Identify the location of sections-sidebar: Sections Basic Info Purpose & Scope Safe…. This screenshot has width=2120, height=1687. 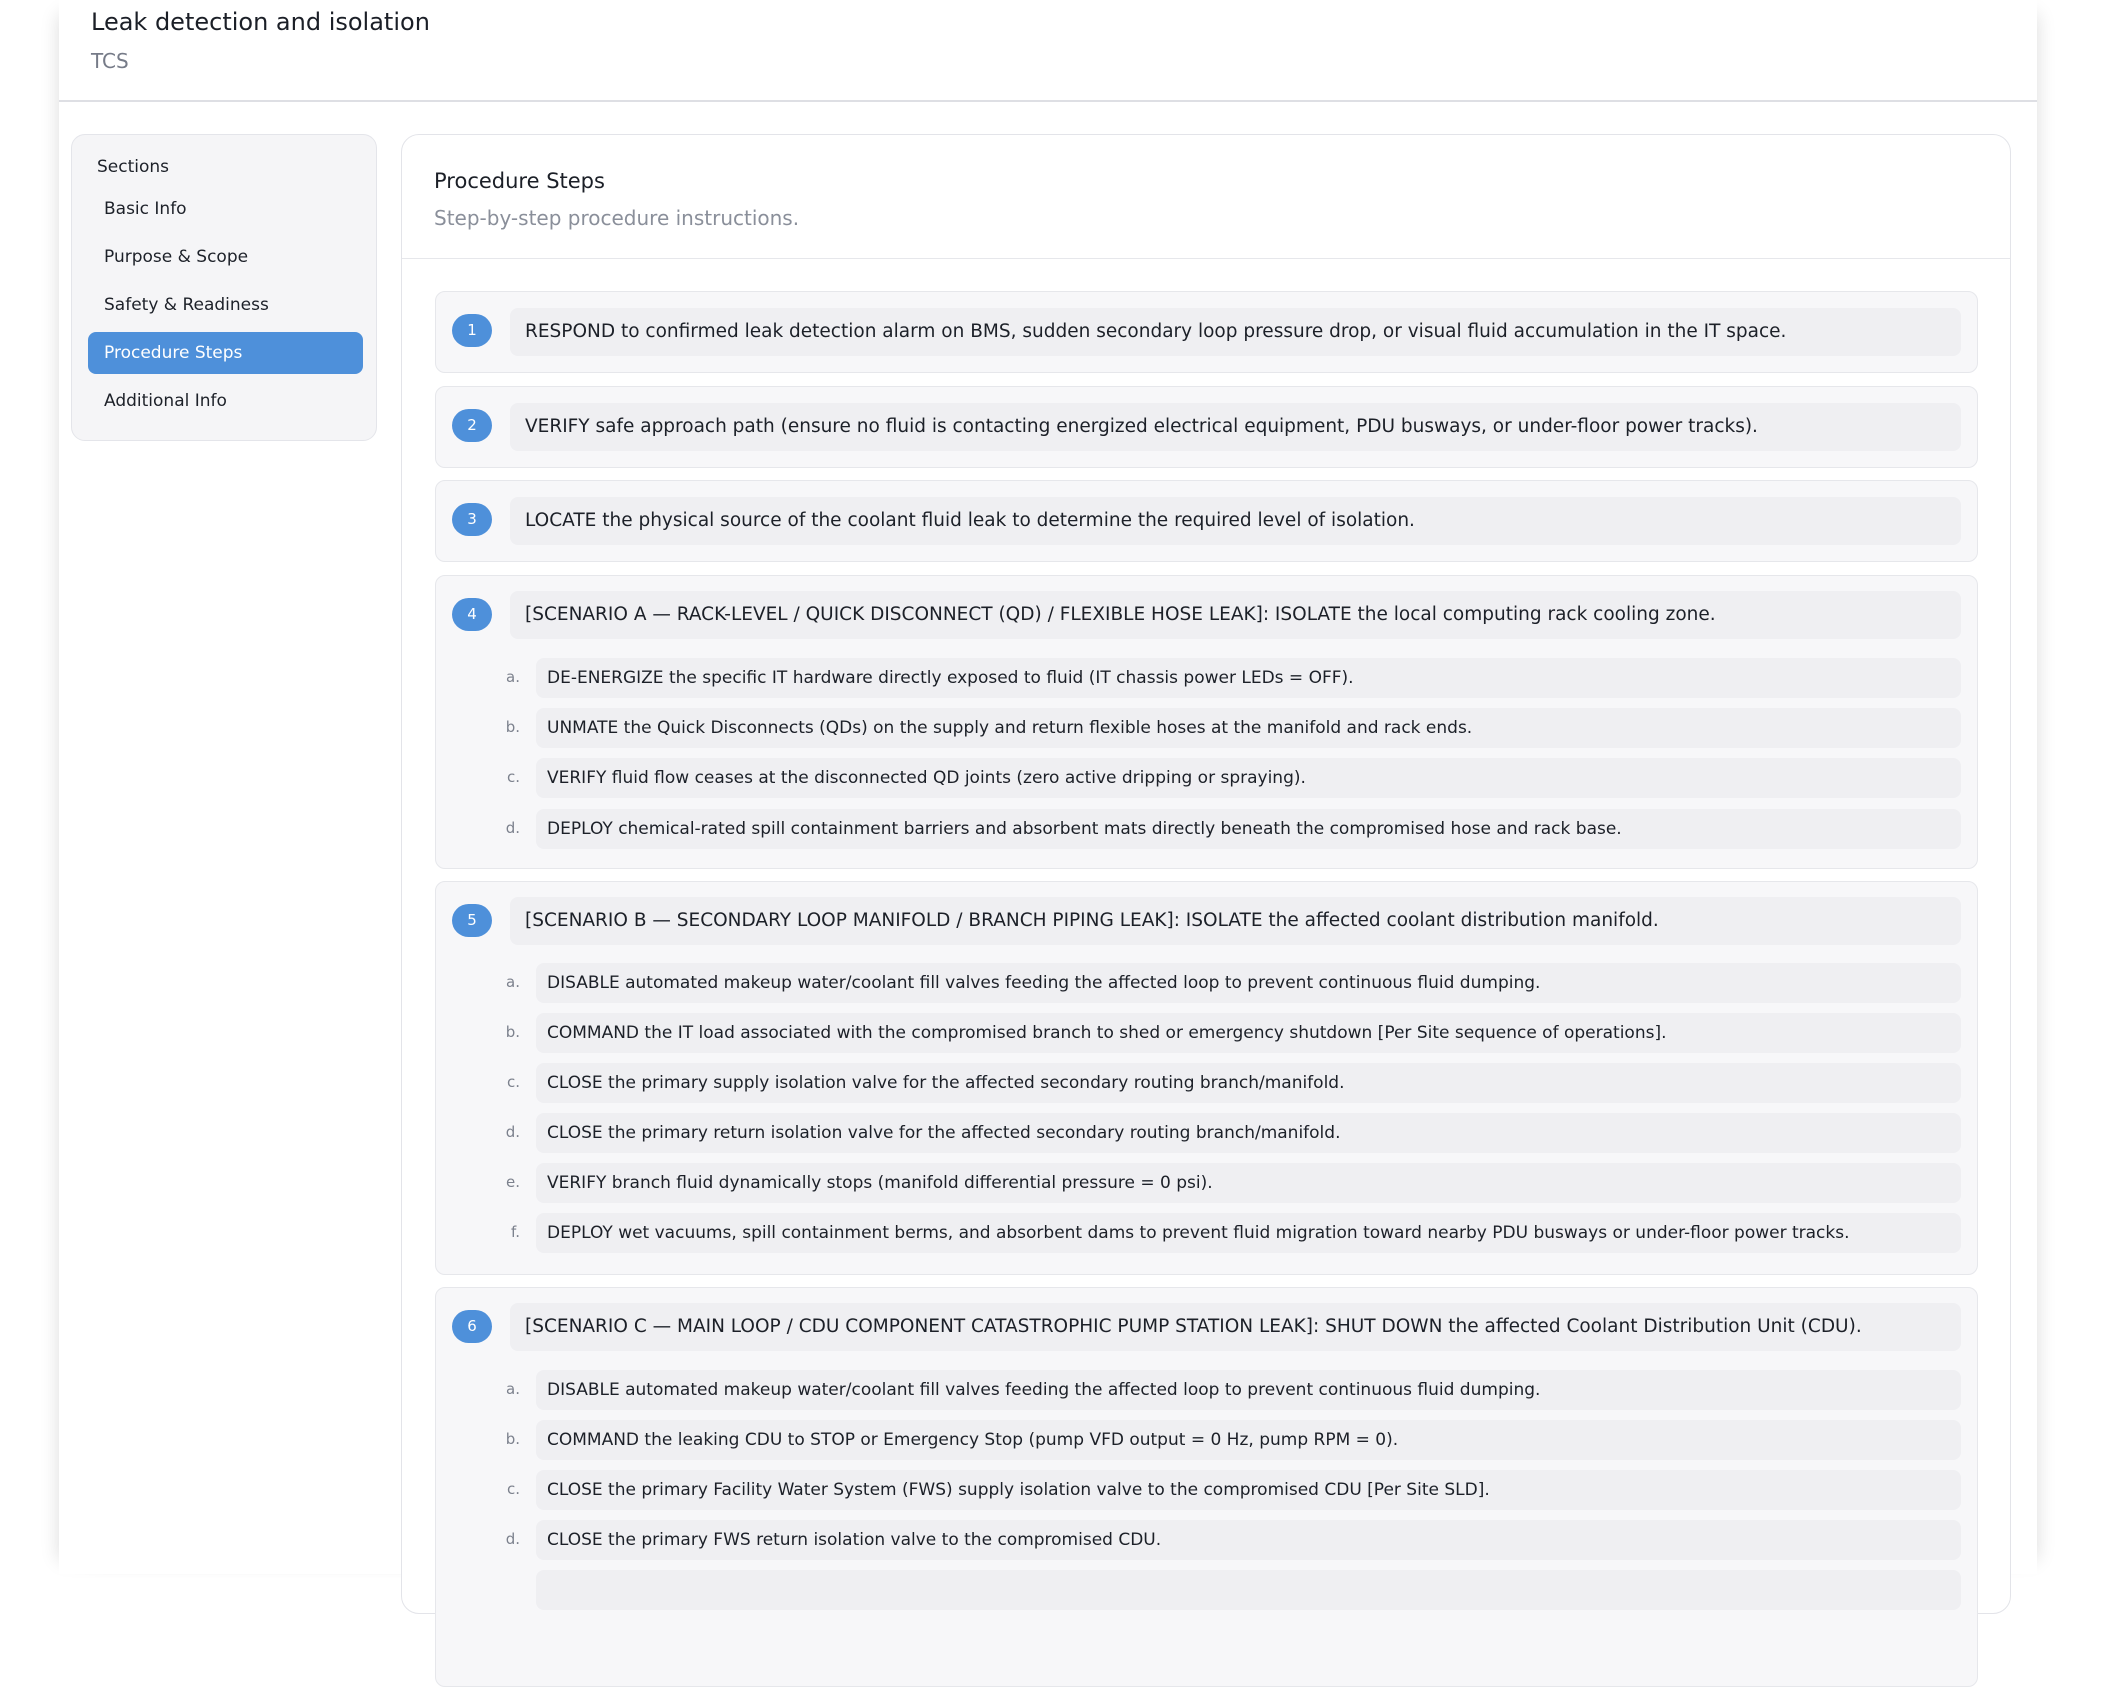
(224, 287).